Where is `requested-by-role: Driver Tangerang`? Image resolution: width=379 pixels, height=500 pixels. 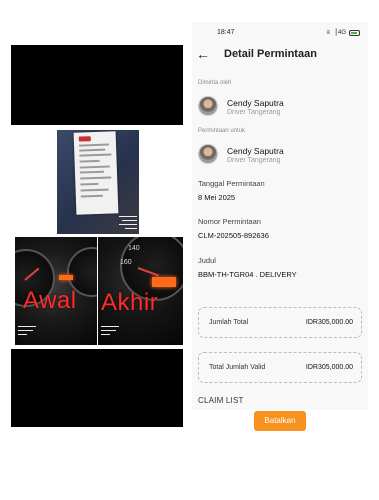 requested-by-role: Driver Tangerang is located at coordinates (254, 112).